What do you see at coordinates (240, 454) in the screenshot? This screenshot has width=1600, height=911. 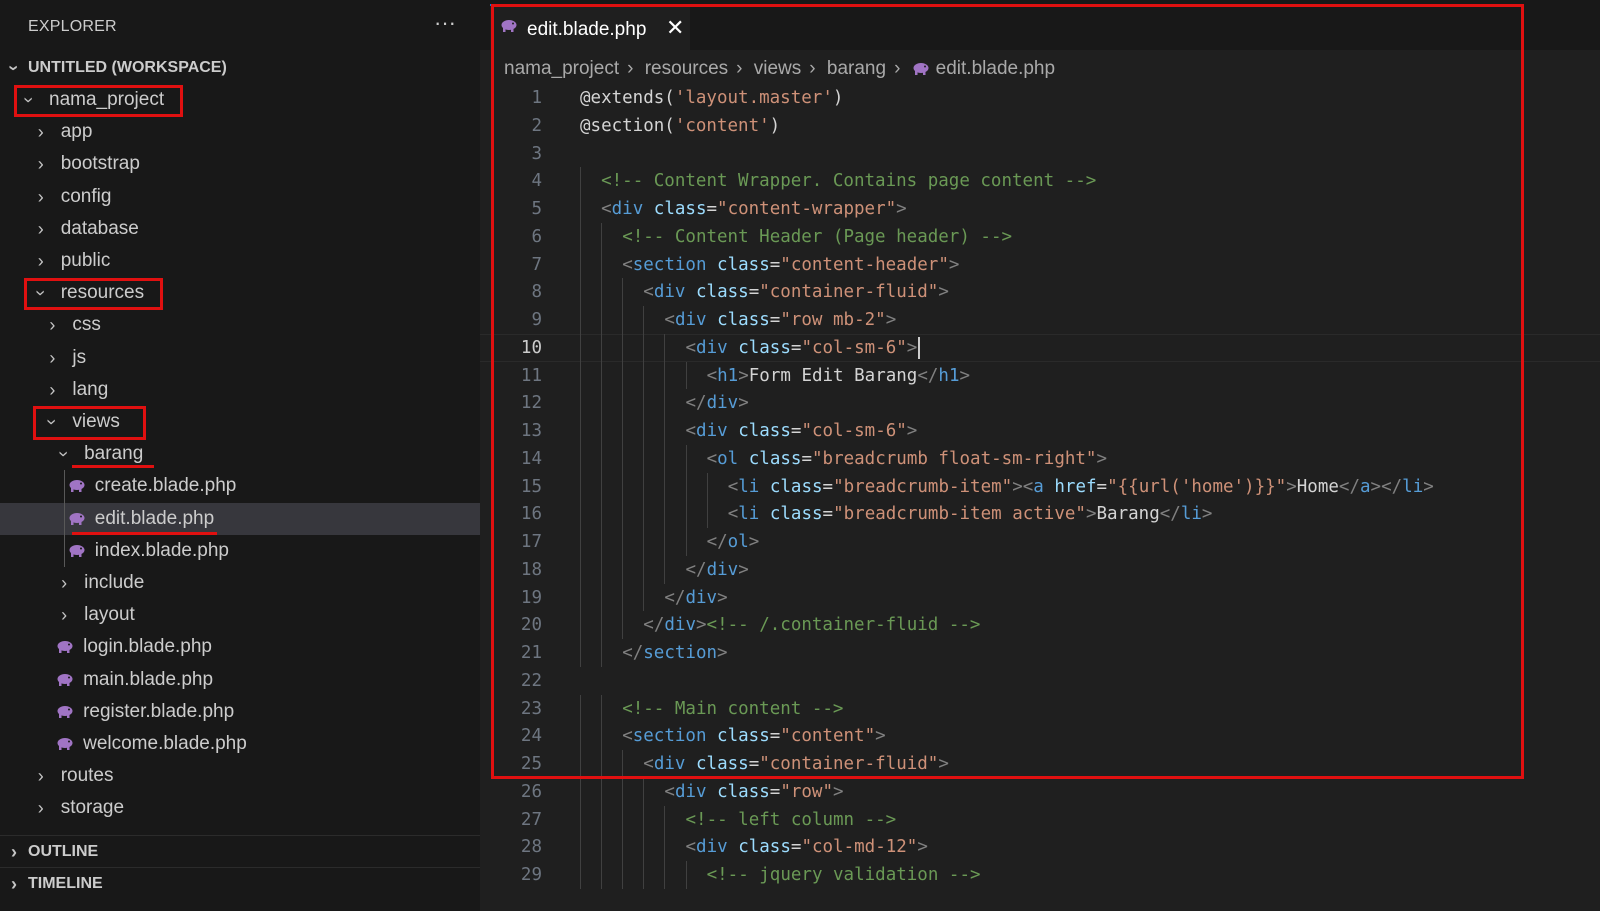 I see `tree-folder: › barang` at bounding box center [240, 454].